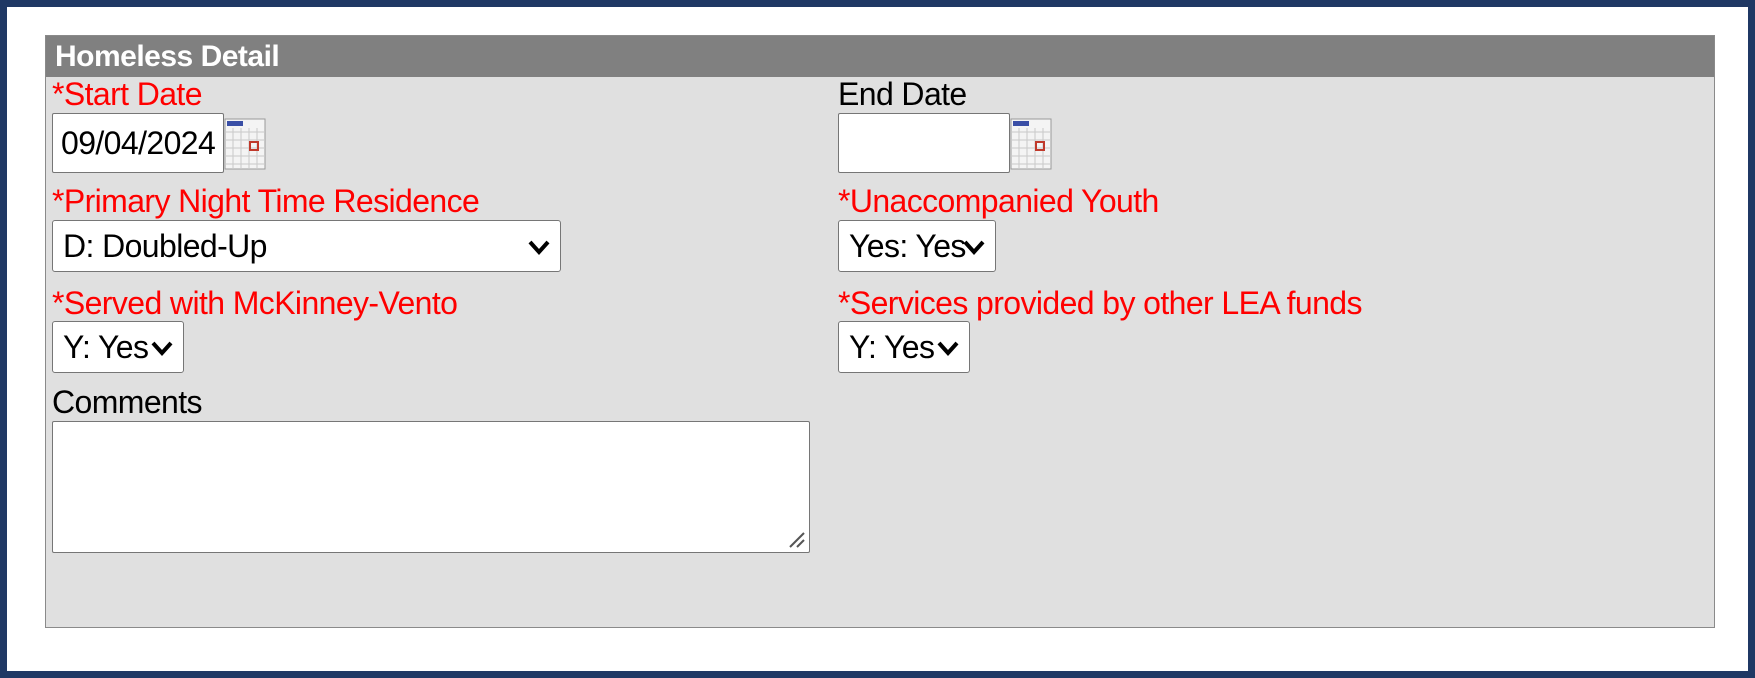  Describe the element at coordinates (106, 347) in the screenshot. I see `served-mckinney-value: Y: Yes` at that location.